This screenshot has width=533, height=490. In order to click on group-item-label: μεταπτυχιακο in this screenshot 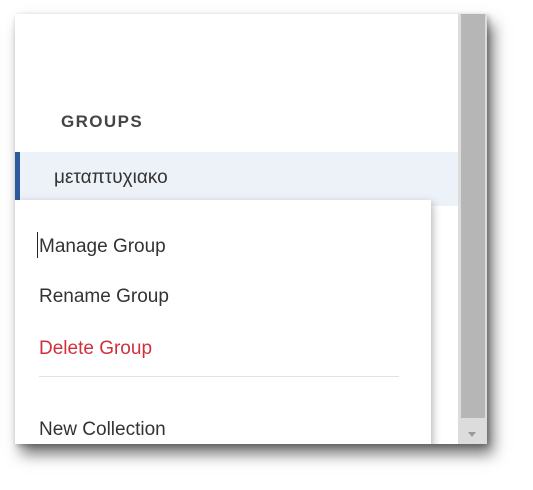, I will do `click(111, 177)`.